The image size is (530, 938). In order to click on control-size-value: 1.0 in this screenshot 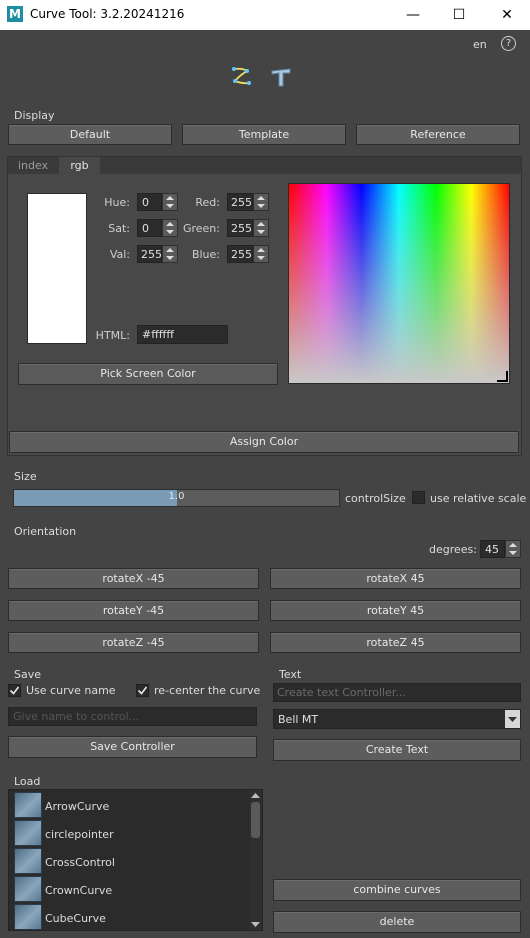, I will do `click(176, 496)`.